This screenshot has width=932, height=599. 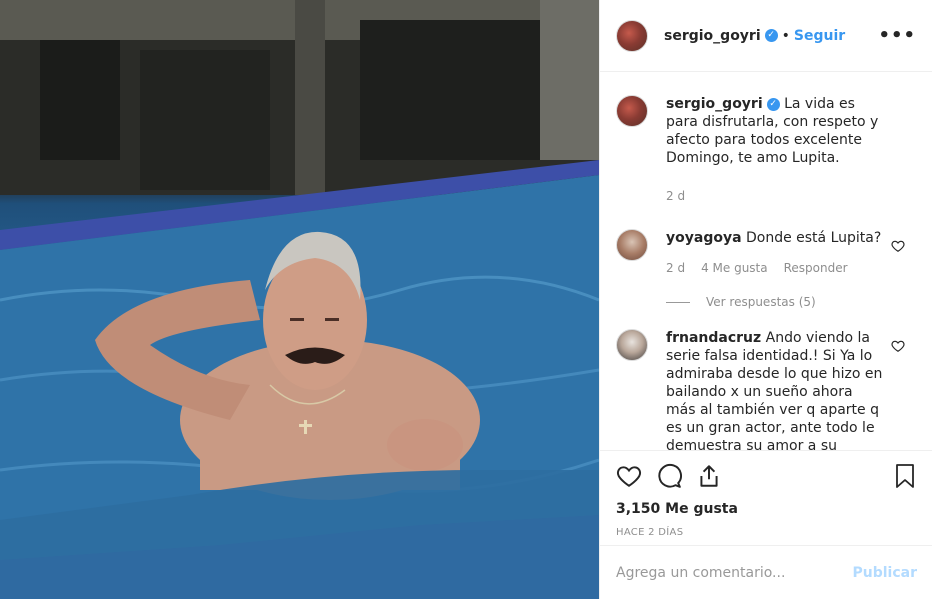 What do you see at coordinates (678, 302) in the screenshot?
I see `replies-divider` at bounding box center [678, 302].